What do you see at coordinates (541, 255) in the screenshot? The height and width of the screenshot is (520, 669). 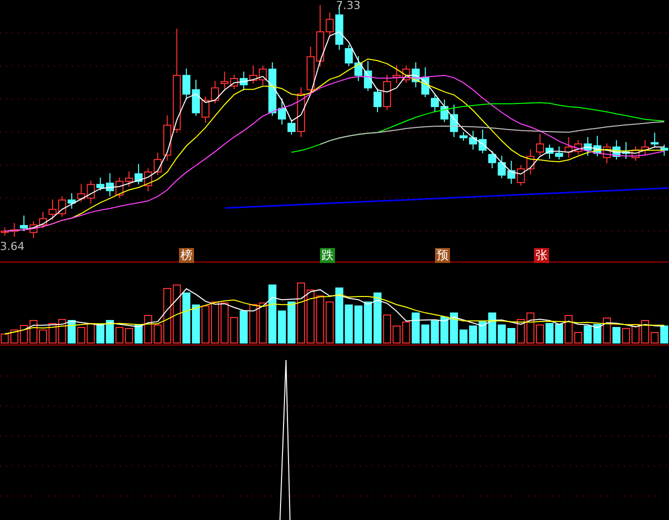 I see `signal-marker: 张` at bounding box center [541, 255].